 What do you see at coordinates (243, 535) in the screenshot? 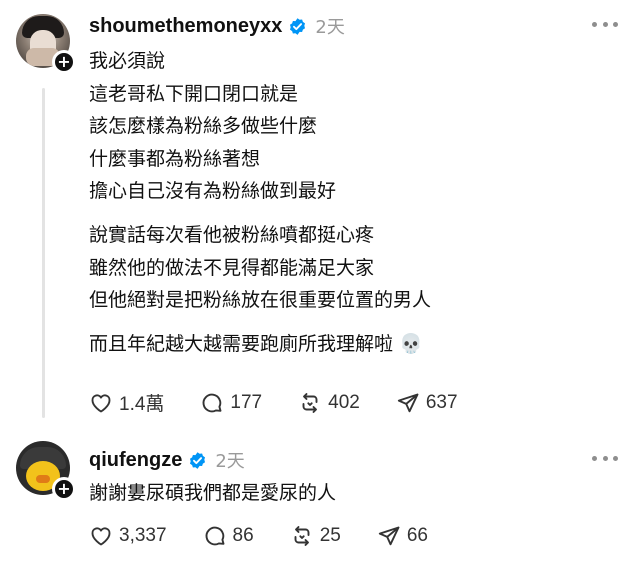
I see `reply-count: 86` at bounding box center [243, 535].